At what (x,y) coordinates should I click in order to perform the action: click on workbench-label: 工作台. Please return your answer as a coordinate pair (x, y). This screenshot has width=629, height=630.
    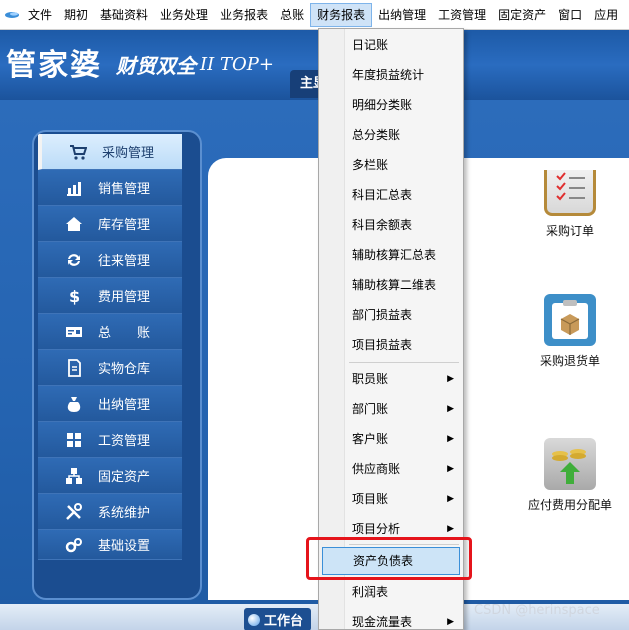
    Looking at the image, I should click on (284, 621).